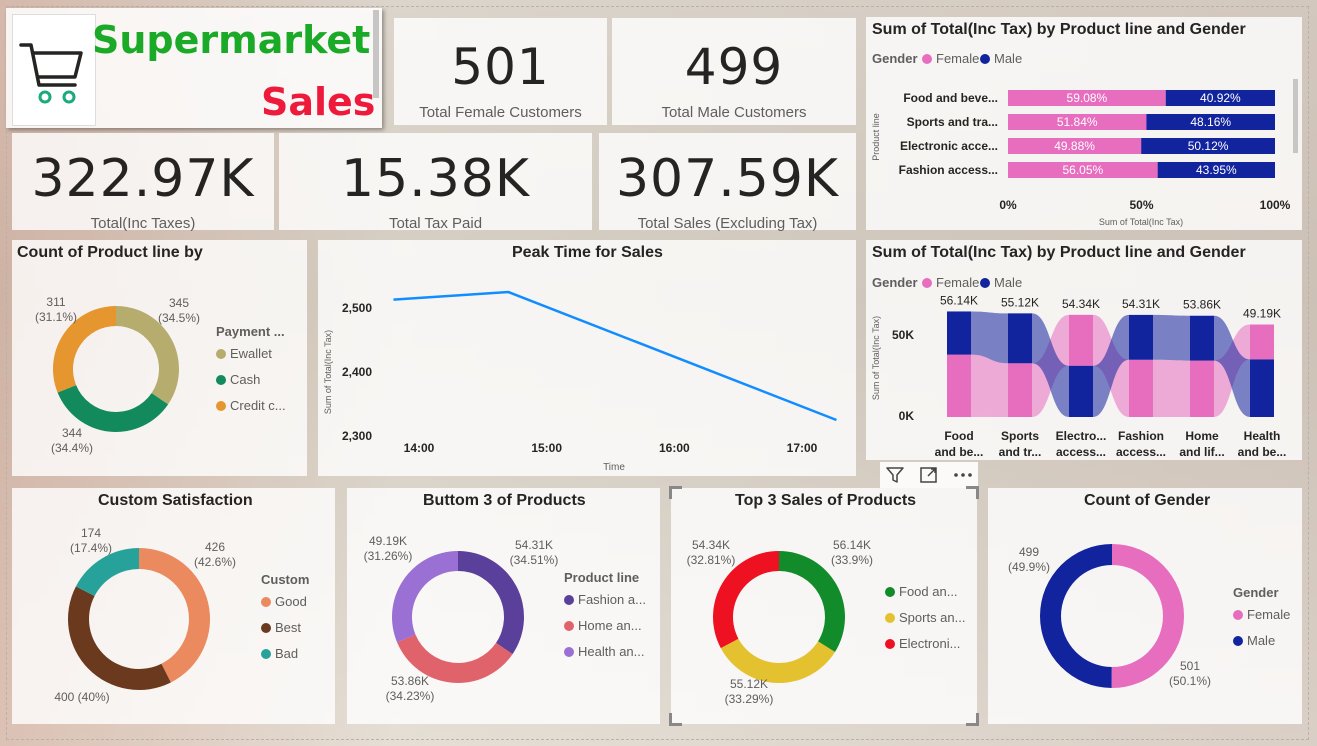 The image size is (1317, 746). I want to click on y-tick-label: 2,300, so click(357, 436).